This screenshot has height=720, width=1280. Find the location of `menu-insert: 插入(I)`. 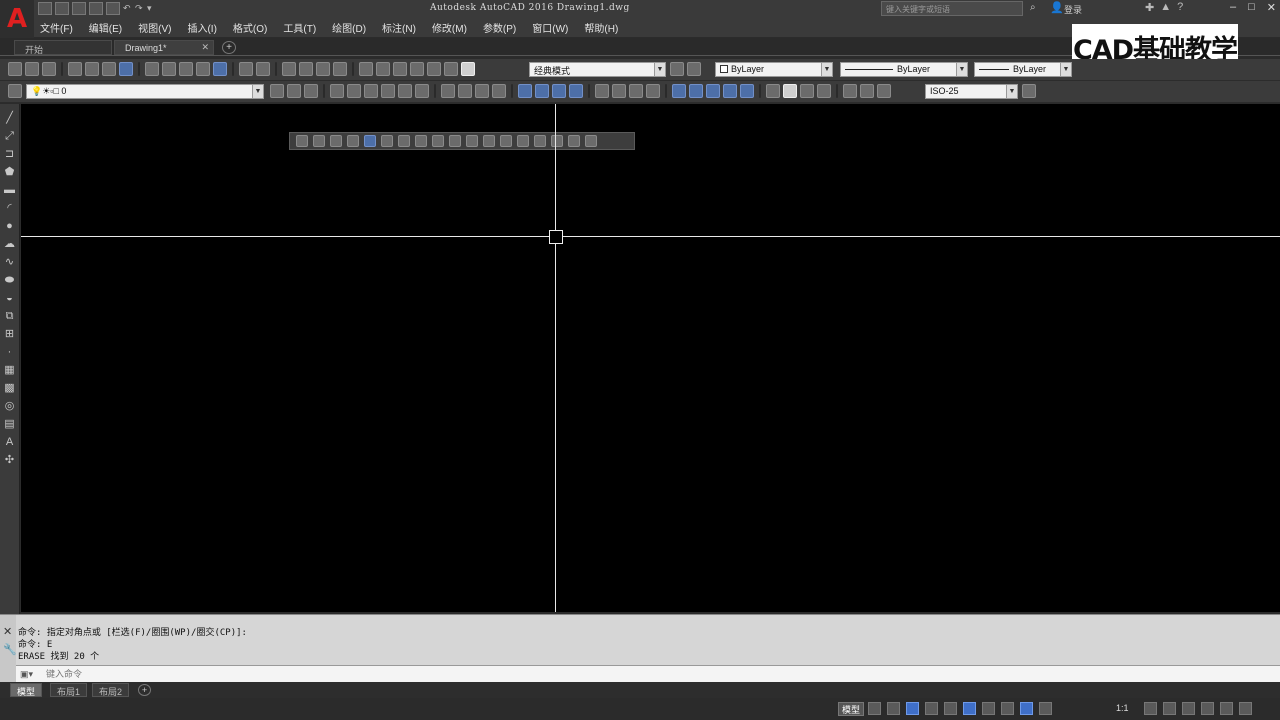

menu-insert: 插入(I) is located at coordinates (201, 27).